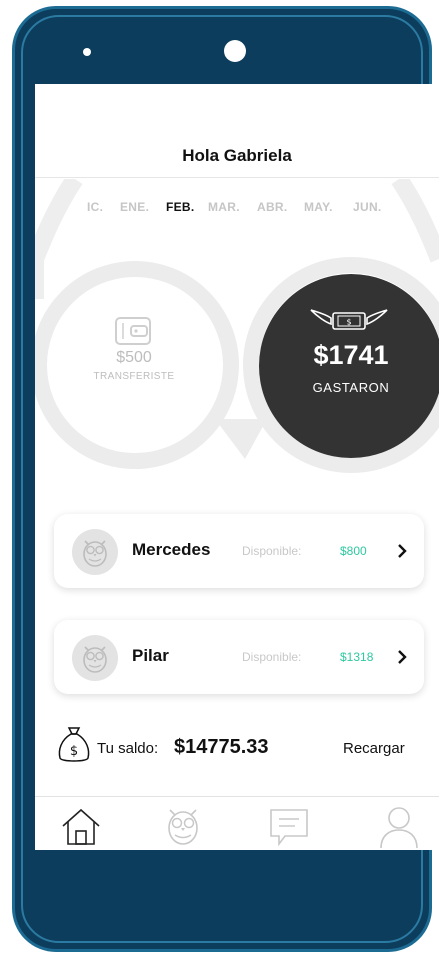  What do you see at coordinates (180, 207) in the screenshot?
I see `month-tab-2: FEB.` at bounding box center [180, 207].